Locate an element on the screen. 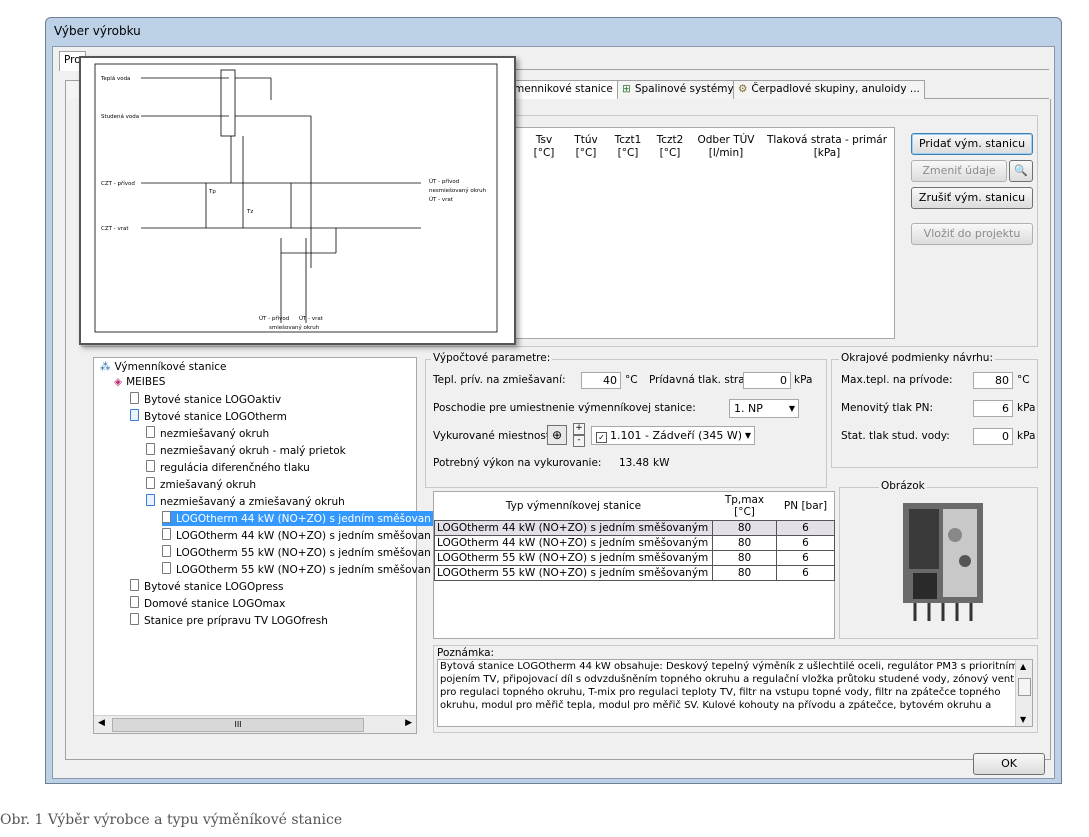 The image size is (1089, 837). change-data-button: Zmeniť údaje is located at coordinates (959, 171).